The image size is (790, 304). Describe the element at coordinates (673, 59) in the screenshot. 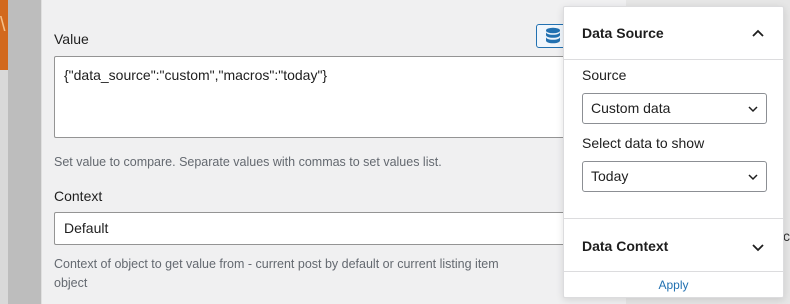

I see `section-divider-top` at that location.